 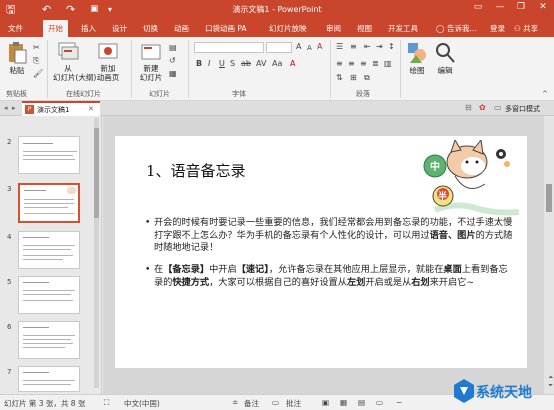 What do you see at coordinates (6, 108) in the screenshot?
I see `scroll-left-icon: ◂` at bounding box center [6, 108].